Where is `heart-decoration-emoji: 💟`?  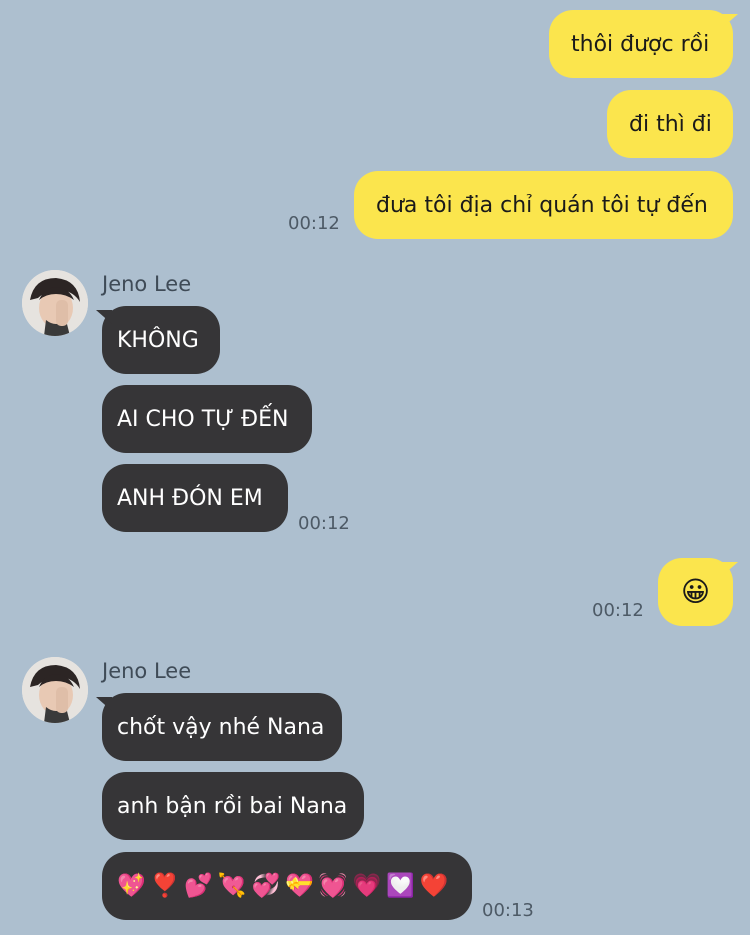
heart-decoration-emoji: 💟 is located at coordinates (400, 885).